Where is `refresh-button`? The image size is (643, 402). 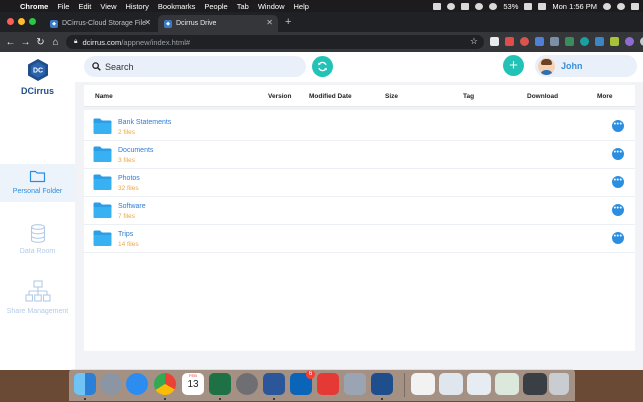 refresh-button is located at coordinates (322, 66).